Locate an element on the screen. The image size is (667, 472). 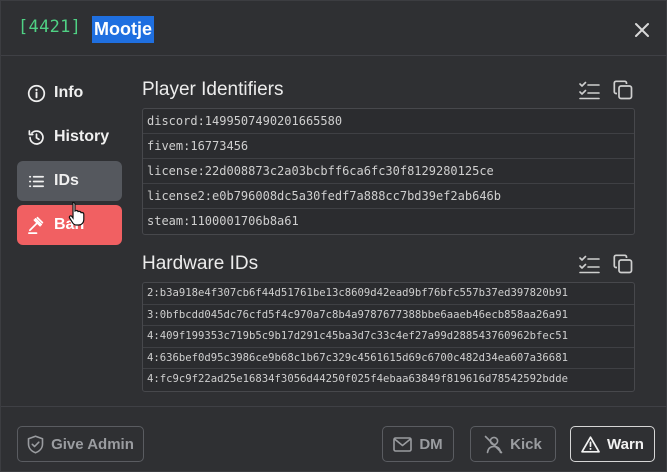
close-button is located at coordinates (642, 30).